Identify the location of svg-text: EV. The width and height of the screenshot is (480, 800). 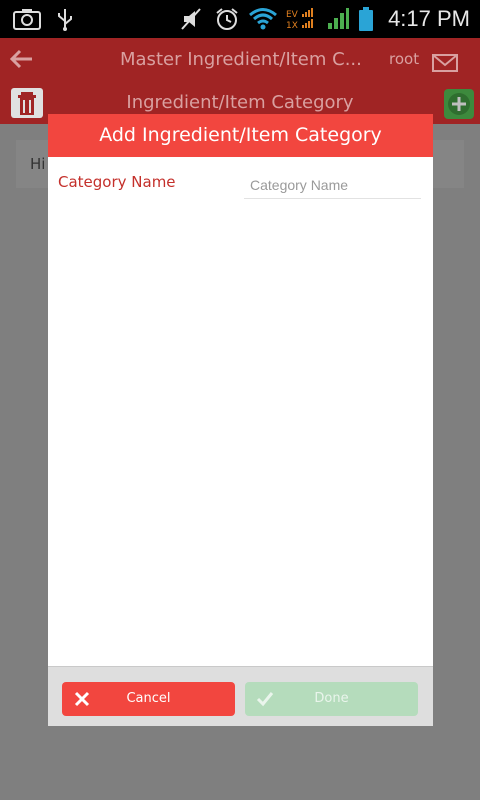
(292, 15).